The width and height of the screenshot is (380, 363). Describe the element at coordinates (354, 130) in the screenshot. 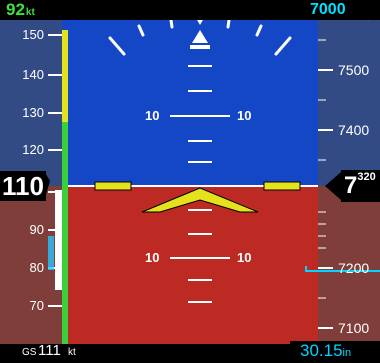

I see `altitude-label-7400: 7400` at that location.